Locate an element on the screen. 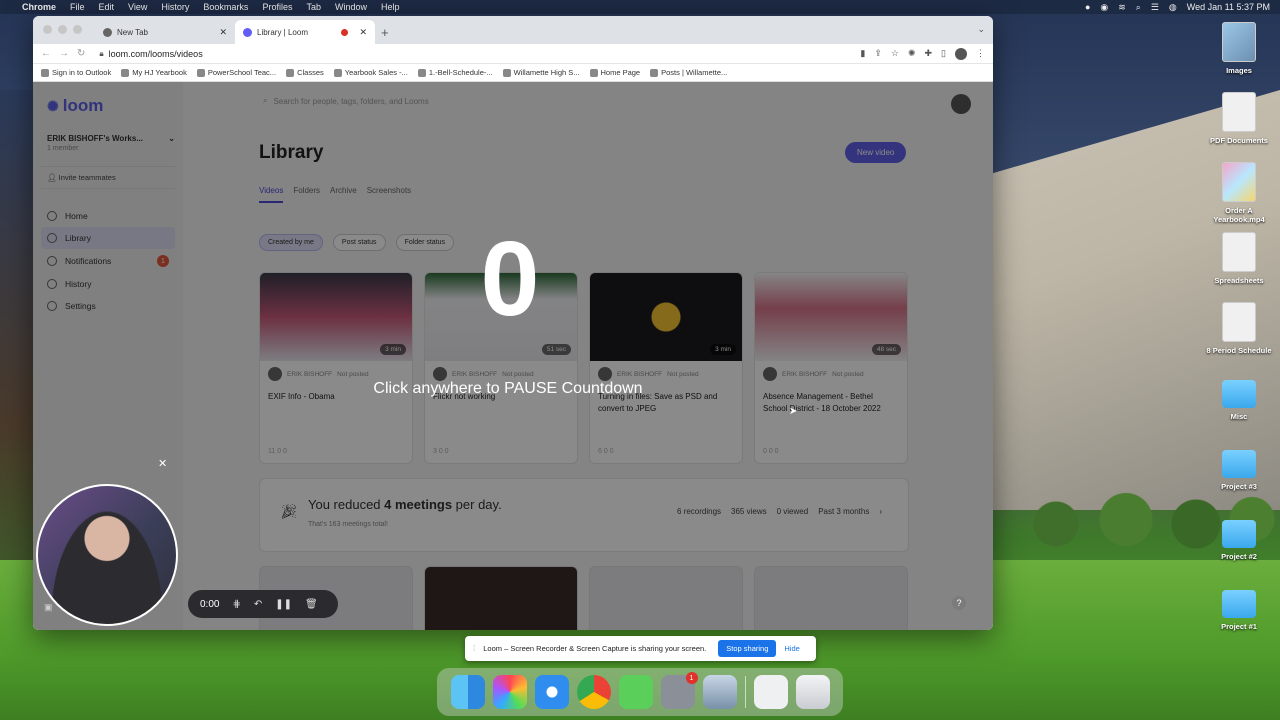  tab-search-icon: ⌄ is located at coordinates (981, 29).